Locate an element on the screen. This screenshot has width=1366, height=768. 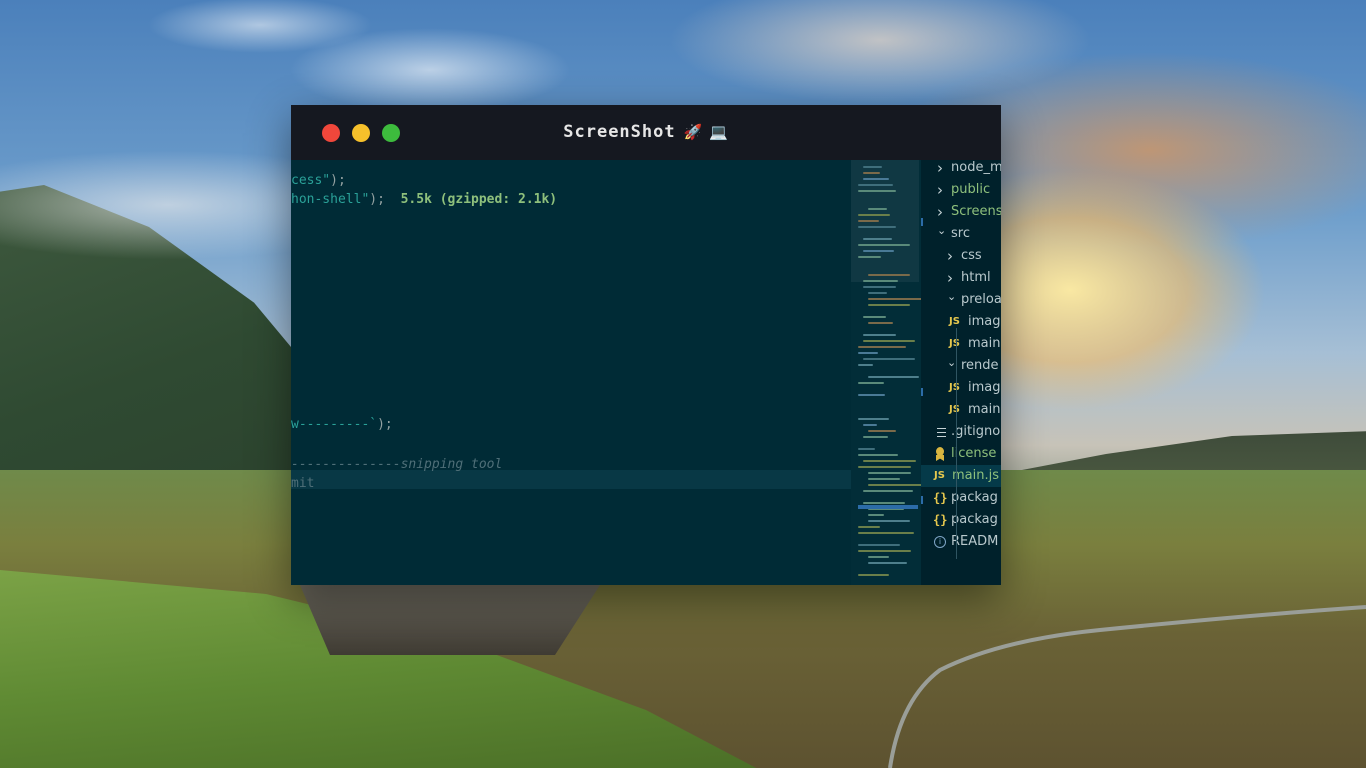
window-title-text: ScreenShot is located at coordinates (619, 132).